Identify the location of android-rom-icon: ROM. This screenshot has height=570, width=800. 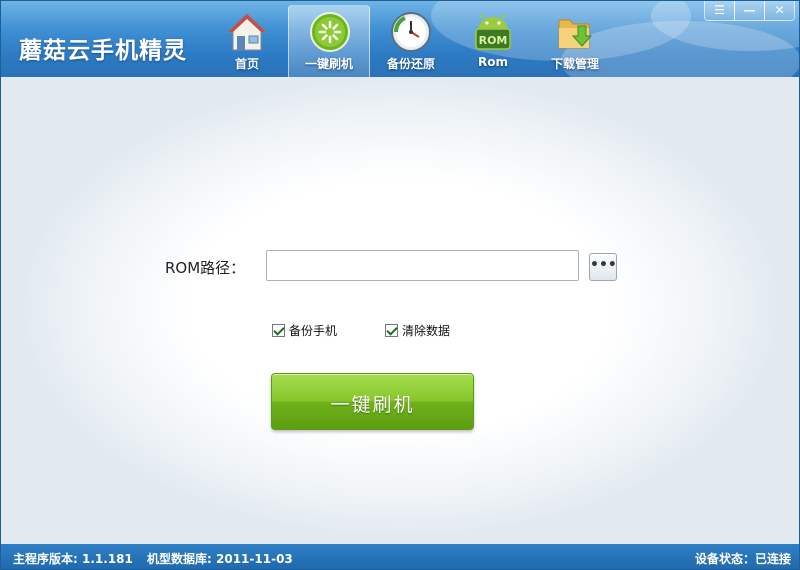
(493, 31).